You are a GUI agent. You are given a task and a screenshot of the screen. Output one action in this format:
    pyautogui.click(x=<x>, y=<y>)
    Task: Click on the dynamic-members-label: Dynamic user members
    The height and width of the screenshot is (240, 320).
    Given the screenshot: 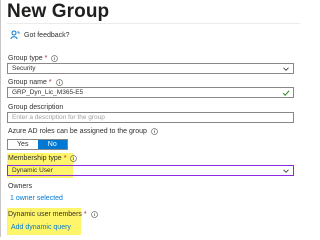 What is the action you would take?
    pyautogui.click(x=45, y=214)
    